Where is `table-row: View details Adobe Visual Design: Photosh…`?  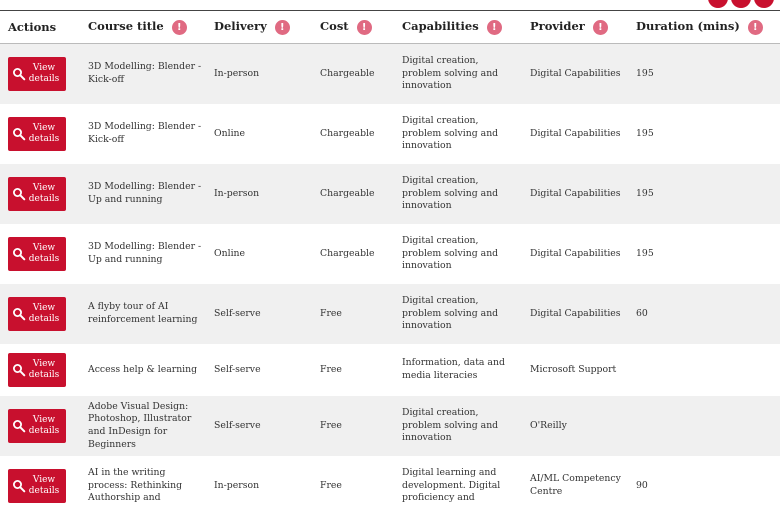
table-row: View details Adobe Visual Design: Photosh… is located at coordinates (390, 426).